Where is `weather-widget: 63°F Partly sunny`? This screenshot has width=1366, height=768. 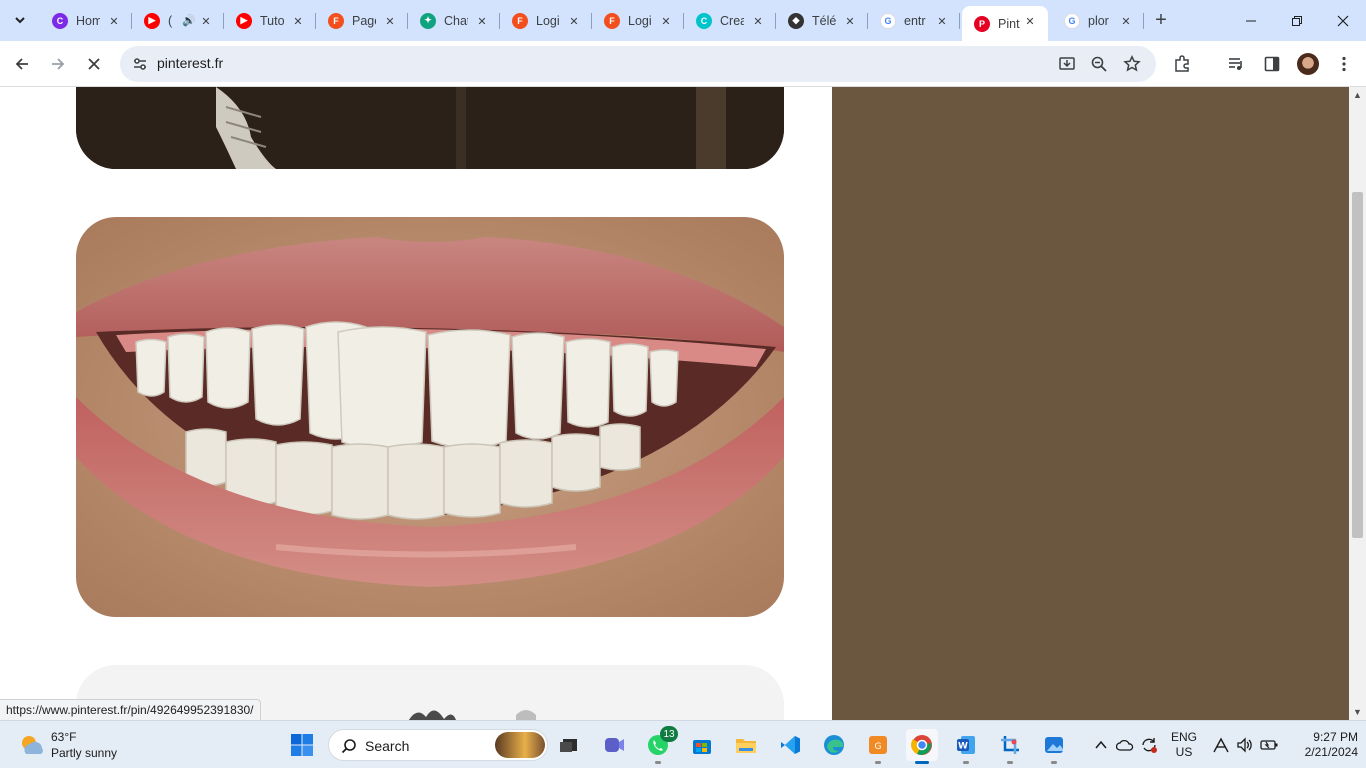
weather-widget: 63°F Partly sunny is located at coordinates (67, 745).